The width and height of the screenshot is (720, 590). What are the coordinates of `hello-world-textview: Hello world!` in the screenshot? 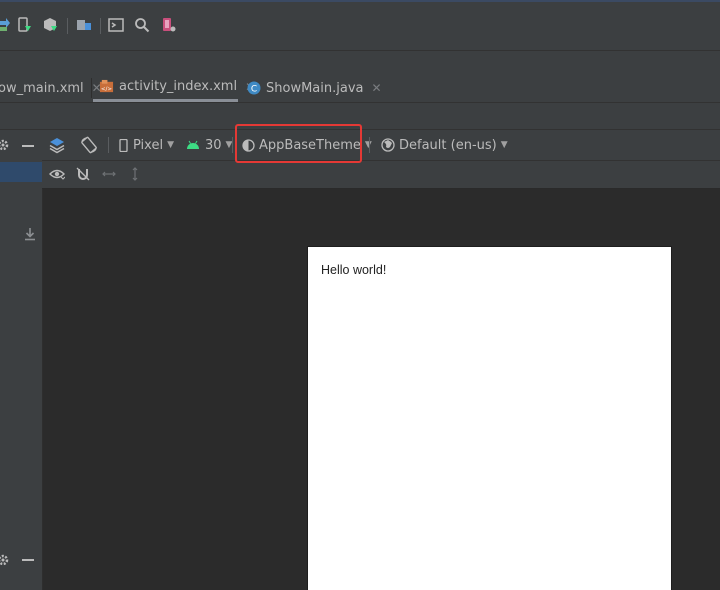 It's located at (353, 270).